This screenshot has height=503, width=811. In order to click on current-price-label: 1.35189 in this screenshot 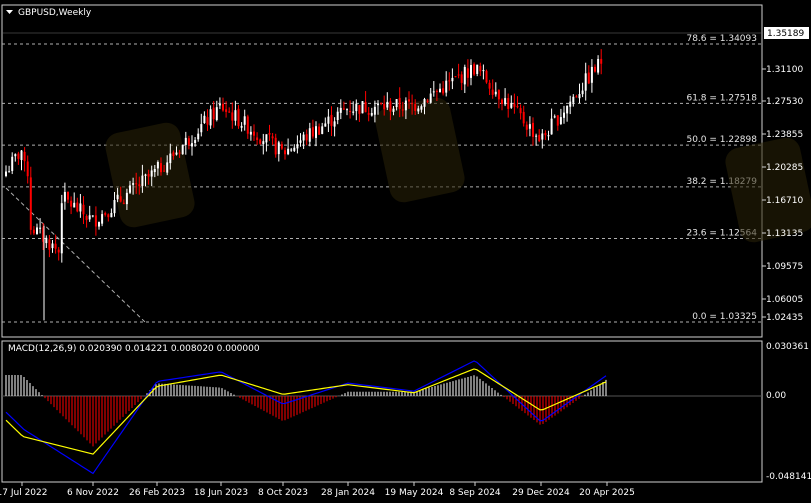, I will do `click(785, 34)`.